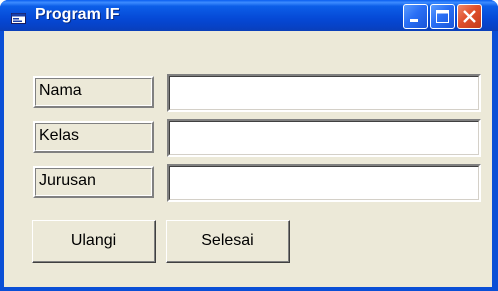  I want to click on selesai-label: Selesai, so click(228, 241).